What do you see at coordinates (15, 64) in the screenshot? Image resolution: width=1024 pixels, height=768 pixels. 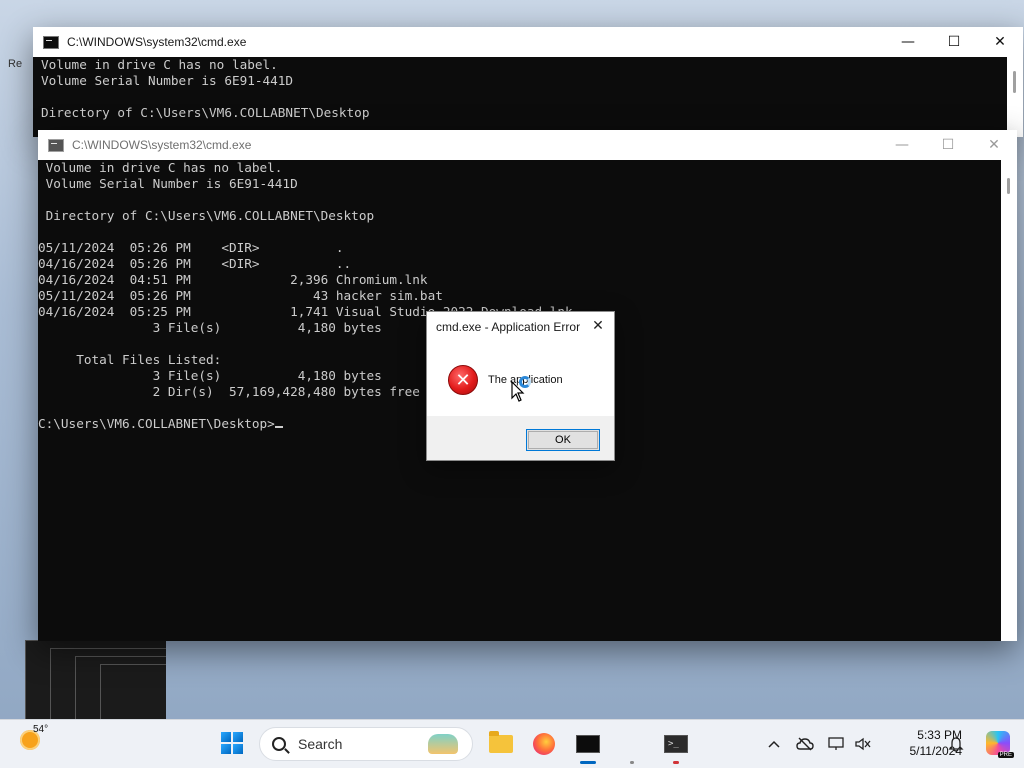 I see `desktop-edge-label: Re` at bounding box center [15, 64].